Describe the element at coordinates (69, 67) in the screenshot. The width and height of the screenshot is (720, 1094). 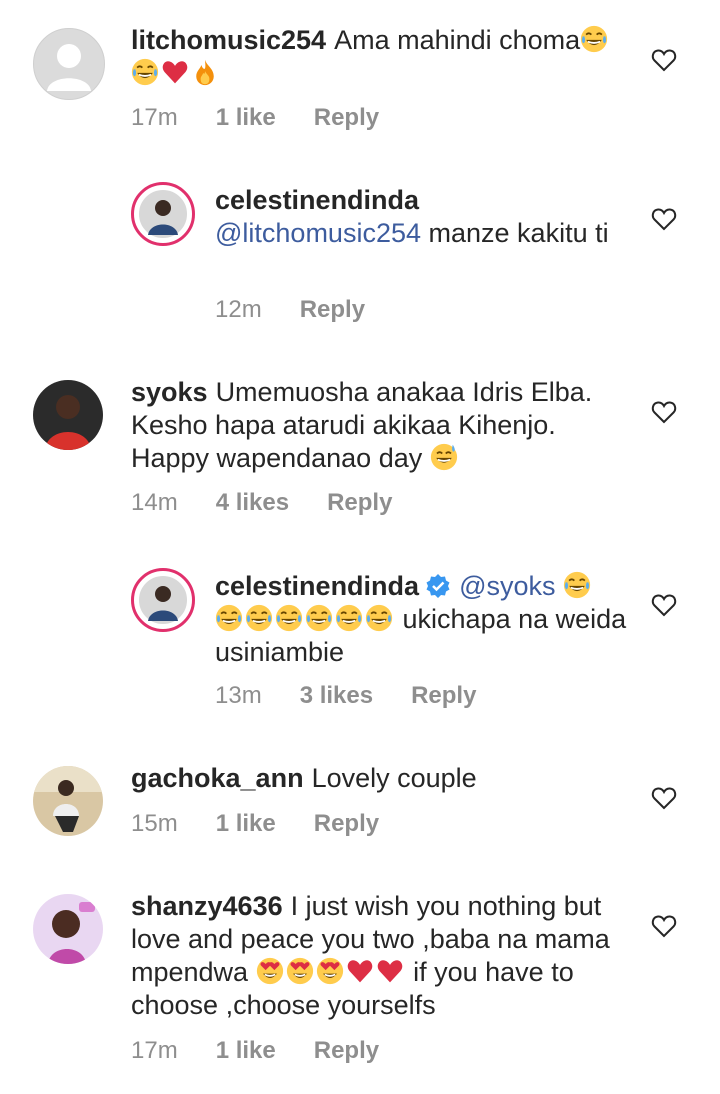
I see `default-avatar-icon` at that location.